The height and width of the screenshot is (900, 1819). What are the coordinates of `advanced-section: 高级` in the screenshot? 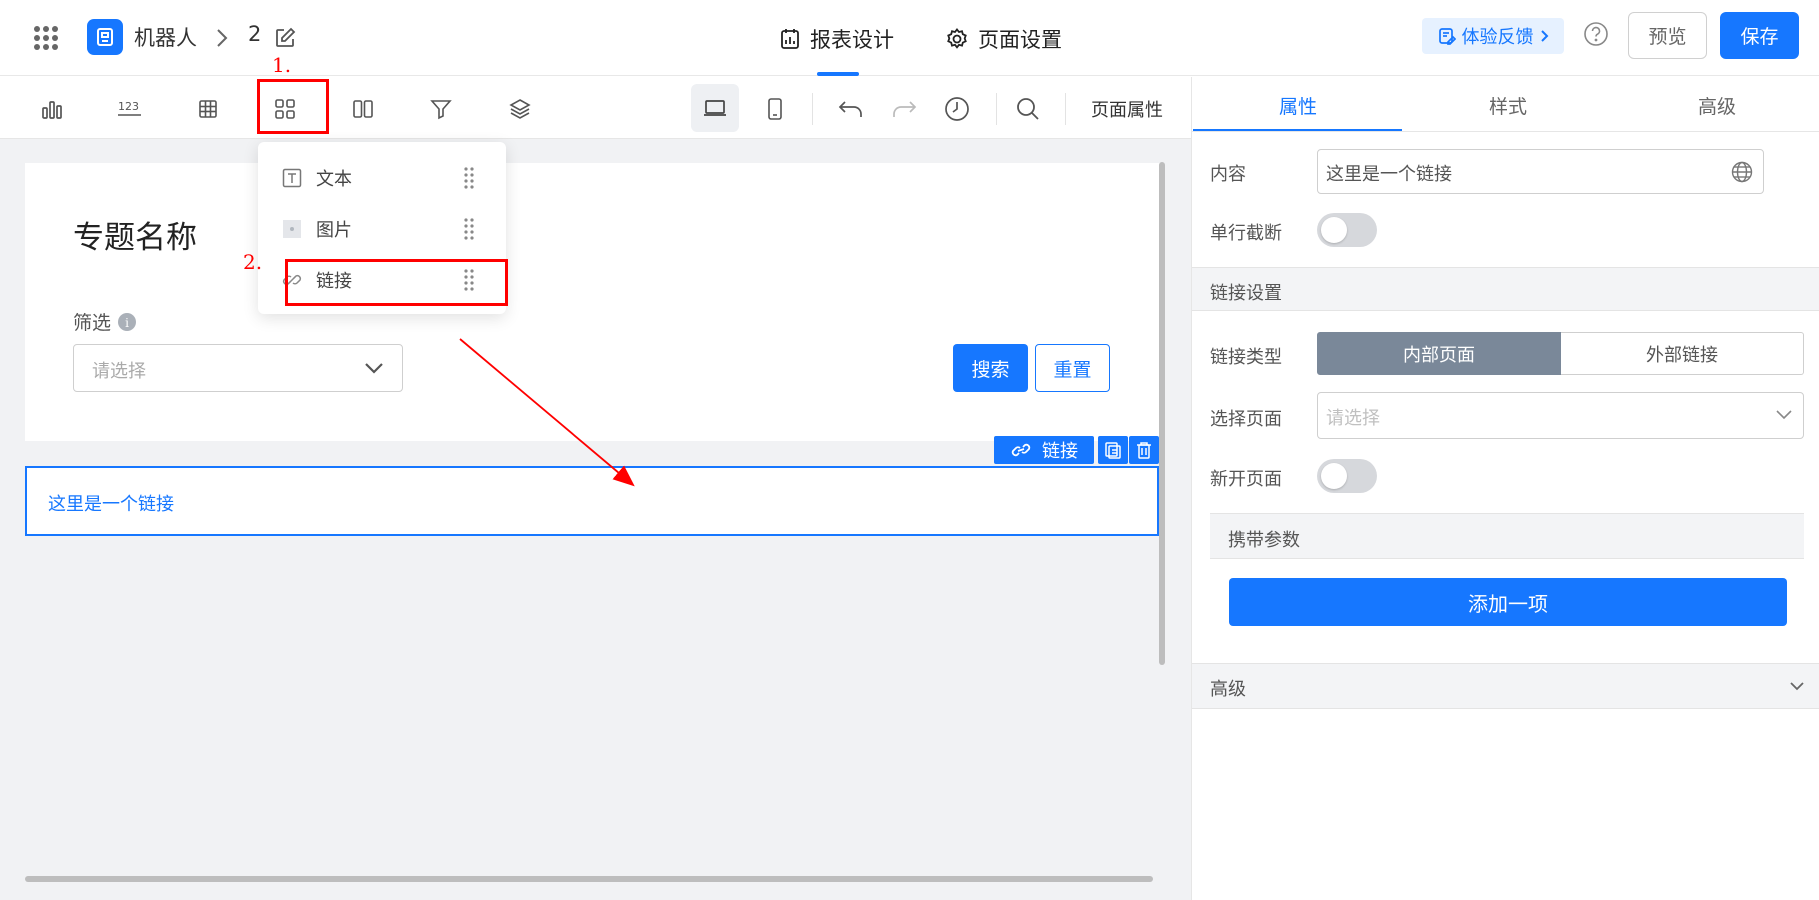 It's located at (1505, 686).